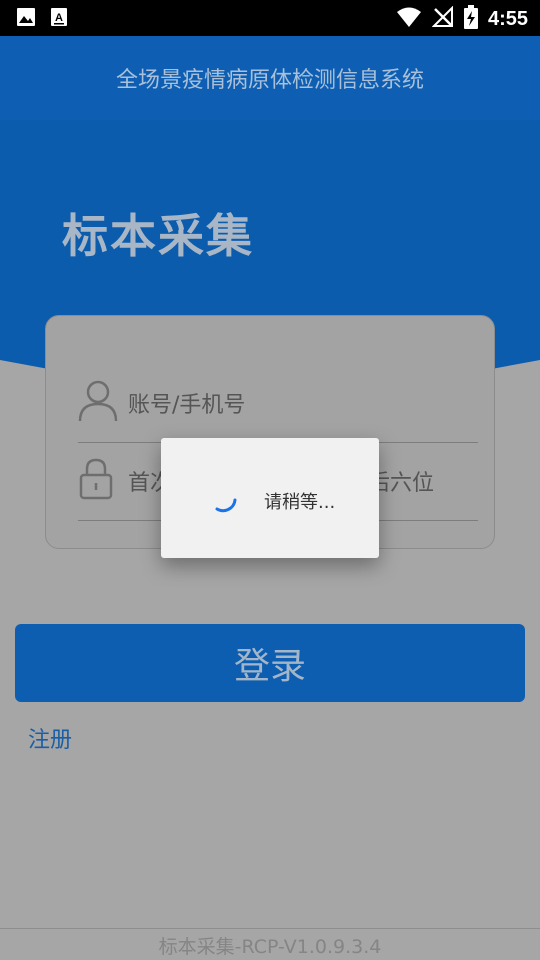  I want to click on app-bar: 全场景疫情病原体检测信息系统, so click(270, 78).